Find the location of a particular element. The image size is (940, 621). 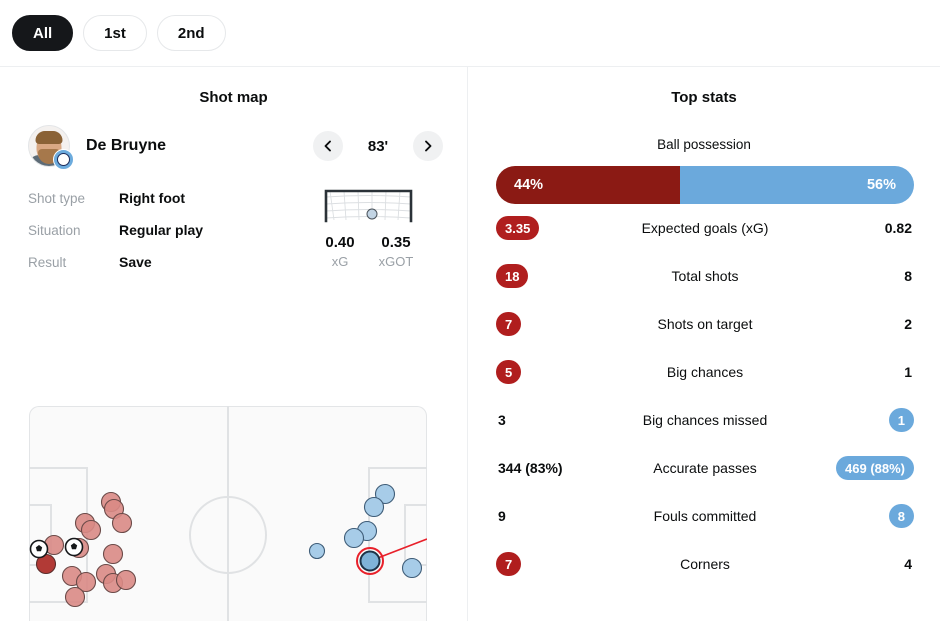

possession-label: Ball possession is located at coordinates (704, 144).